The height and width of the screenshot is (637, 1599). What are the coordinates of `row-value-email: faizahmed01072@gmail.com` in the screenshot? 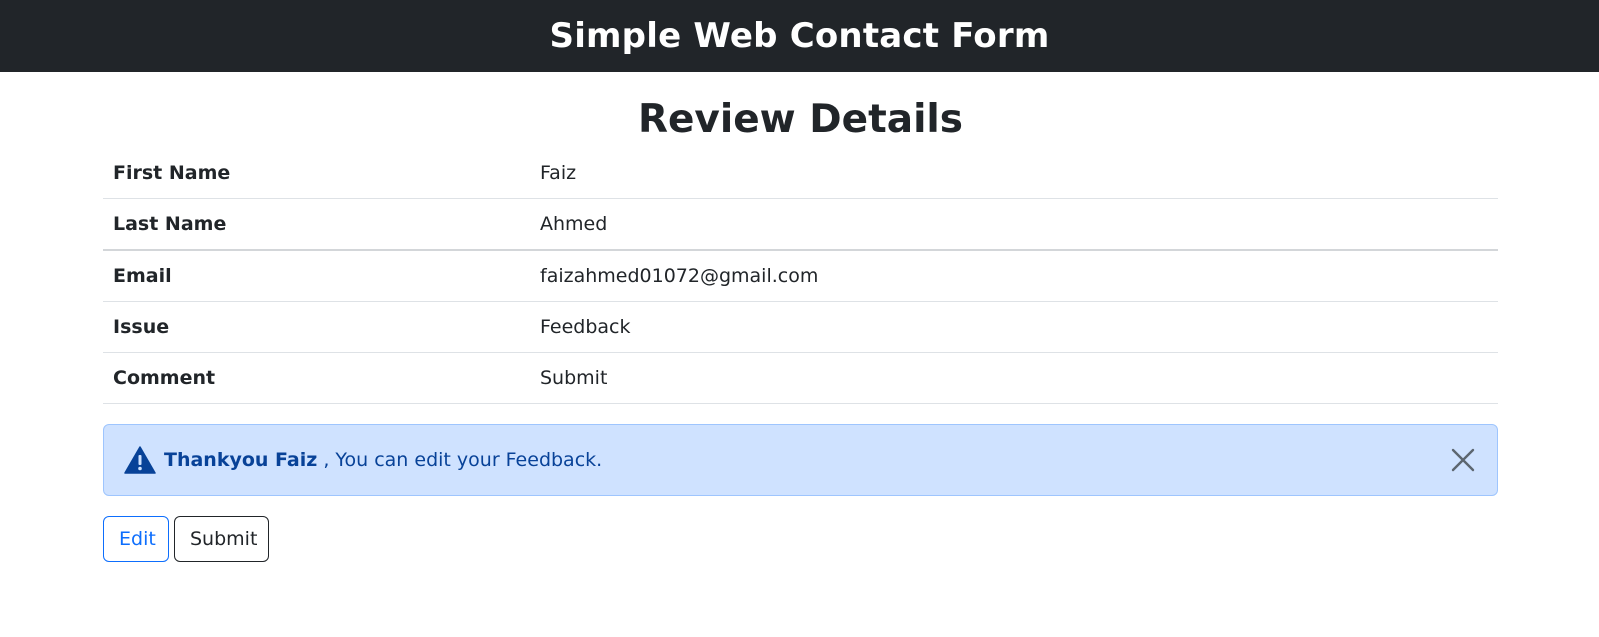 It's located at (1014, 276).